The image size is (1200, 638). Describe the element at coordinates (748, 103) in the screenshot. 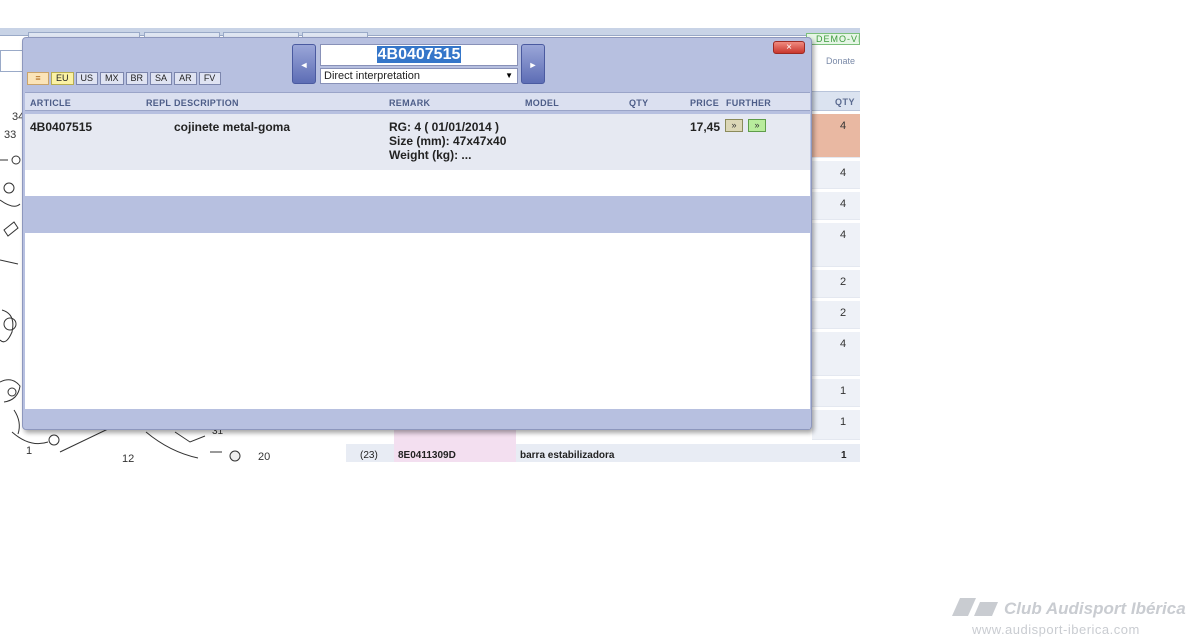

I see `column-further: FURTHER` at that location.